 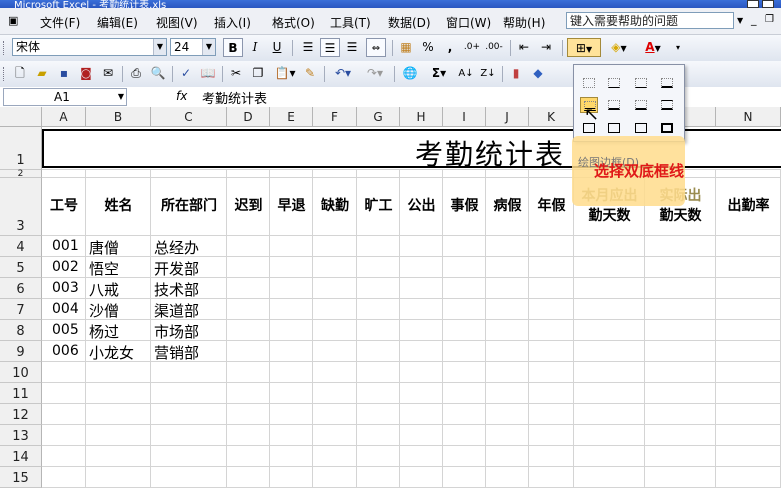 I want to click on row-header-2: 2, so click(x=21, y=174).